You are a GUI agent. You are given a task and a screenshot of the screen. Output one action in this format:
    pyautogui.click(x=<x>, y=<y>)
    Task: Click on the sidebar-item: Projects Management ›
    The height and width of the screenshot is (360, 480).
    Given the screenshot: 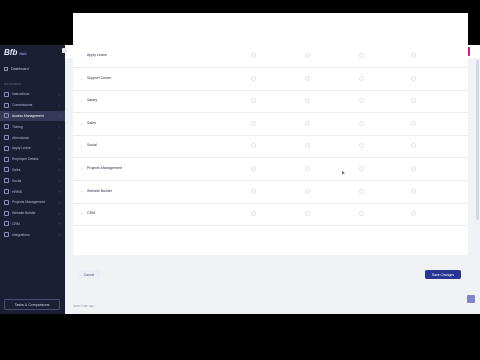 What is the action you would take?
    pyautogui.click(x=32, y=202)
    